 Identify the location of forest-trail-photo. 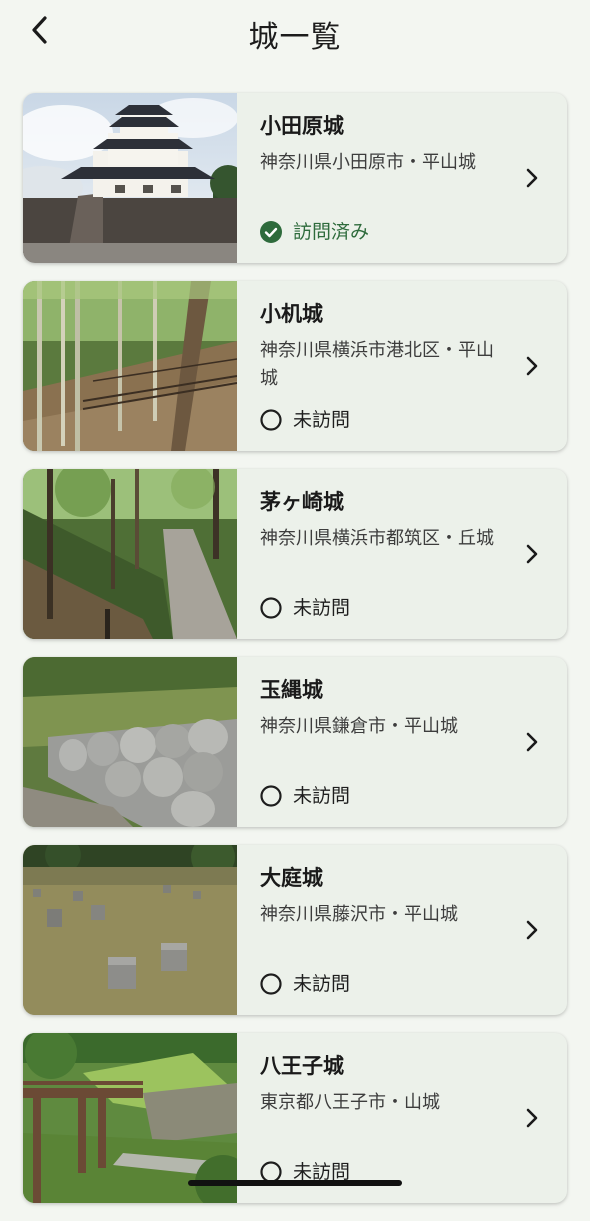
(130, 554).